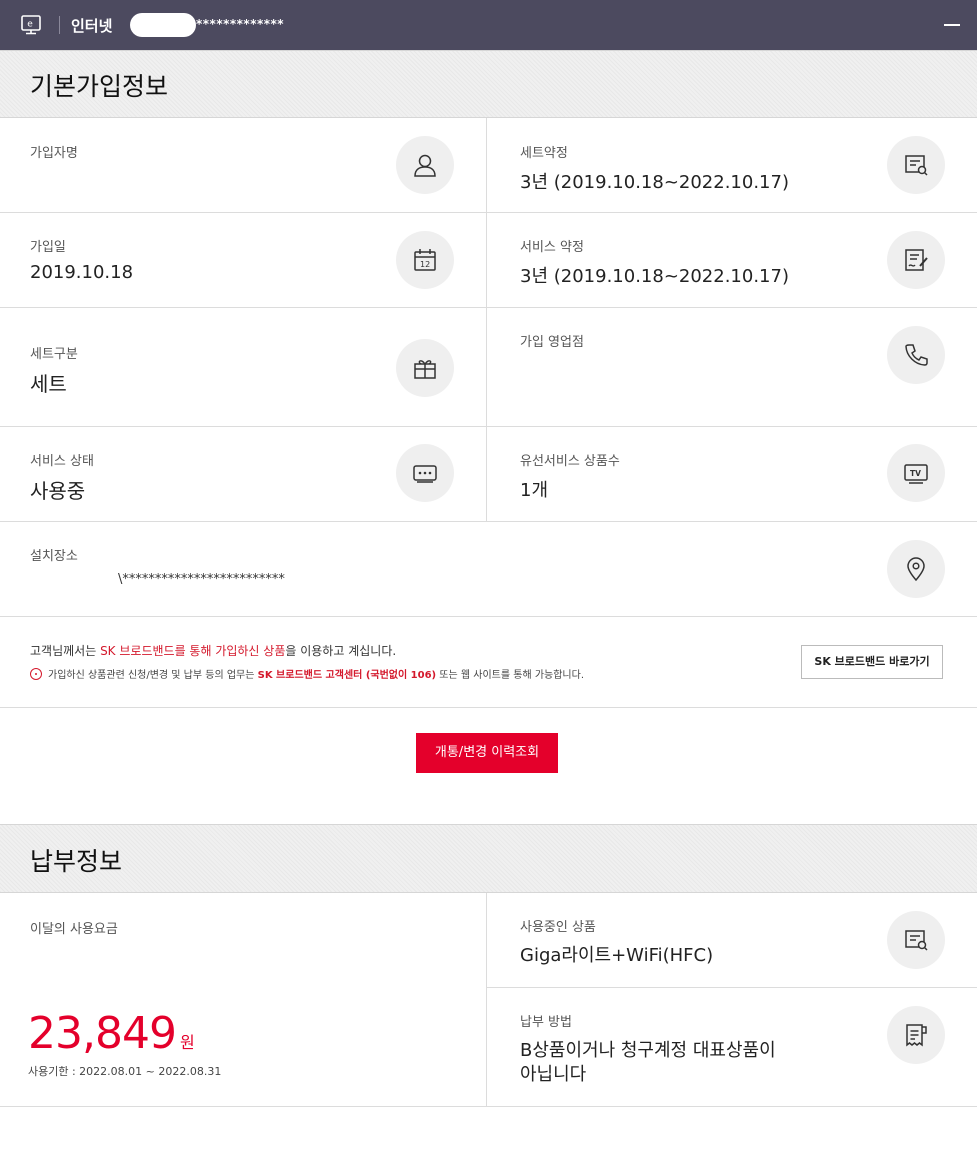  What do you see at coordinates (570, 461) in the screenshot?
I see `wired-count-label: 유선서비스 상품수` at bounding box center [570, 461].